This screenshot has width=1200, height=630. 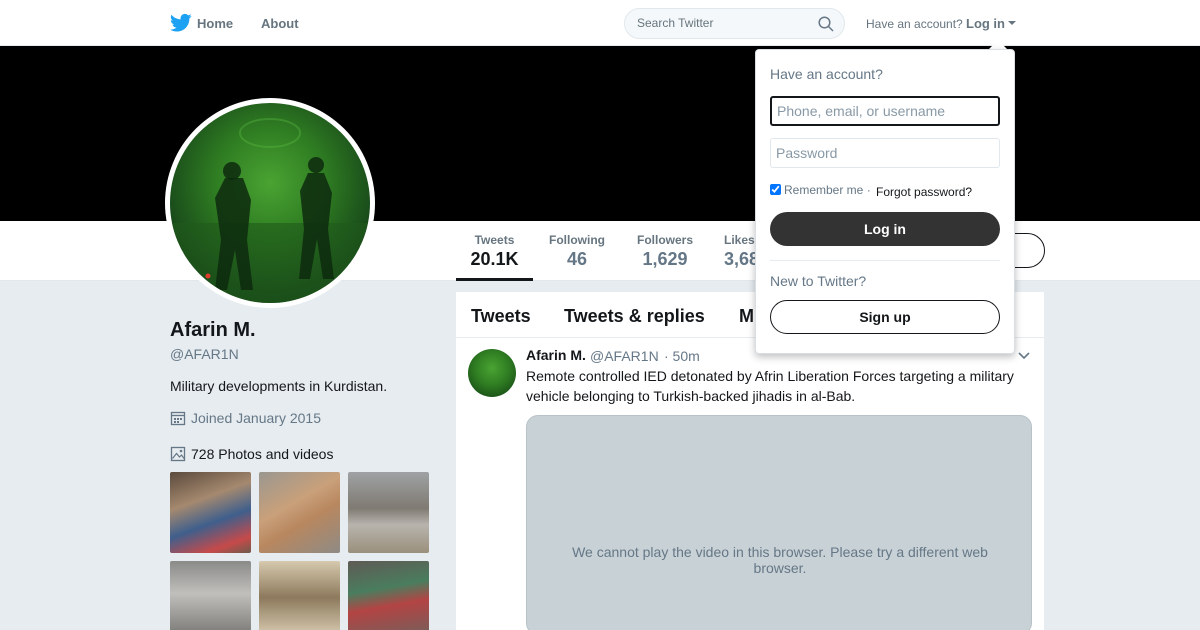 What do you see at coordinates (270, 210) in the screenshot?
I see `avatar-soldiers-graphic` at bounding box center [270, 210].